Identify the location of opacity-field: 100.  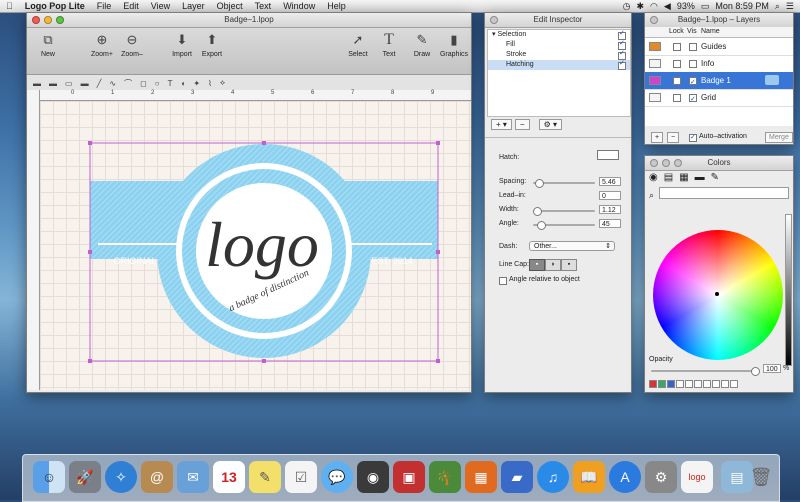
(772, 368).